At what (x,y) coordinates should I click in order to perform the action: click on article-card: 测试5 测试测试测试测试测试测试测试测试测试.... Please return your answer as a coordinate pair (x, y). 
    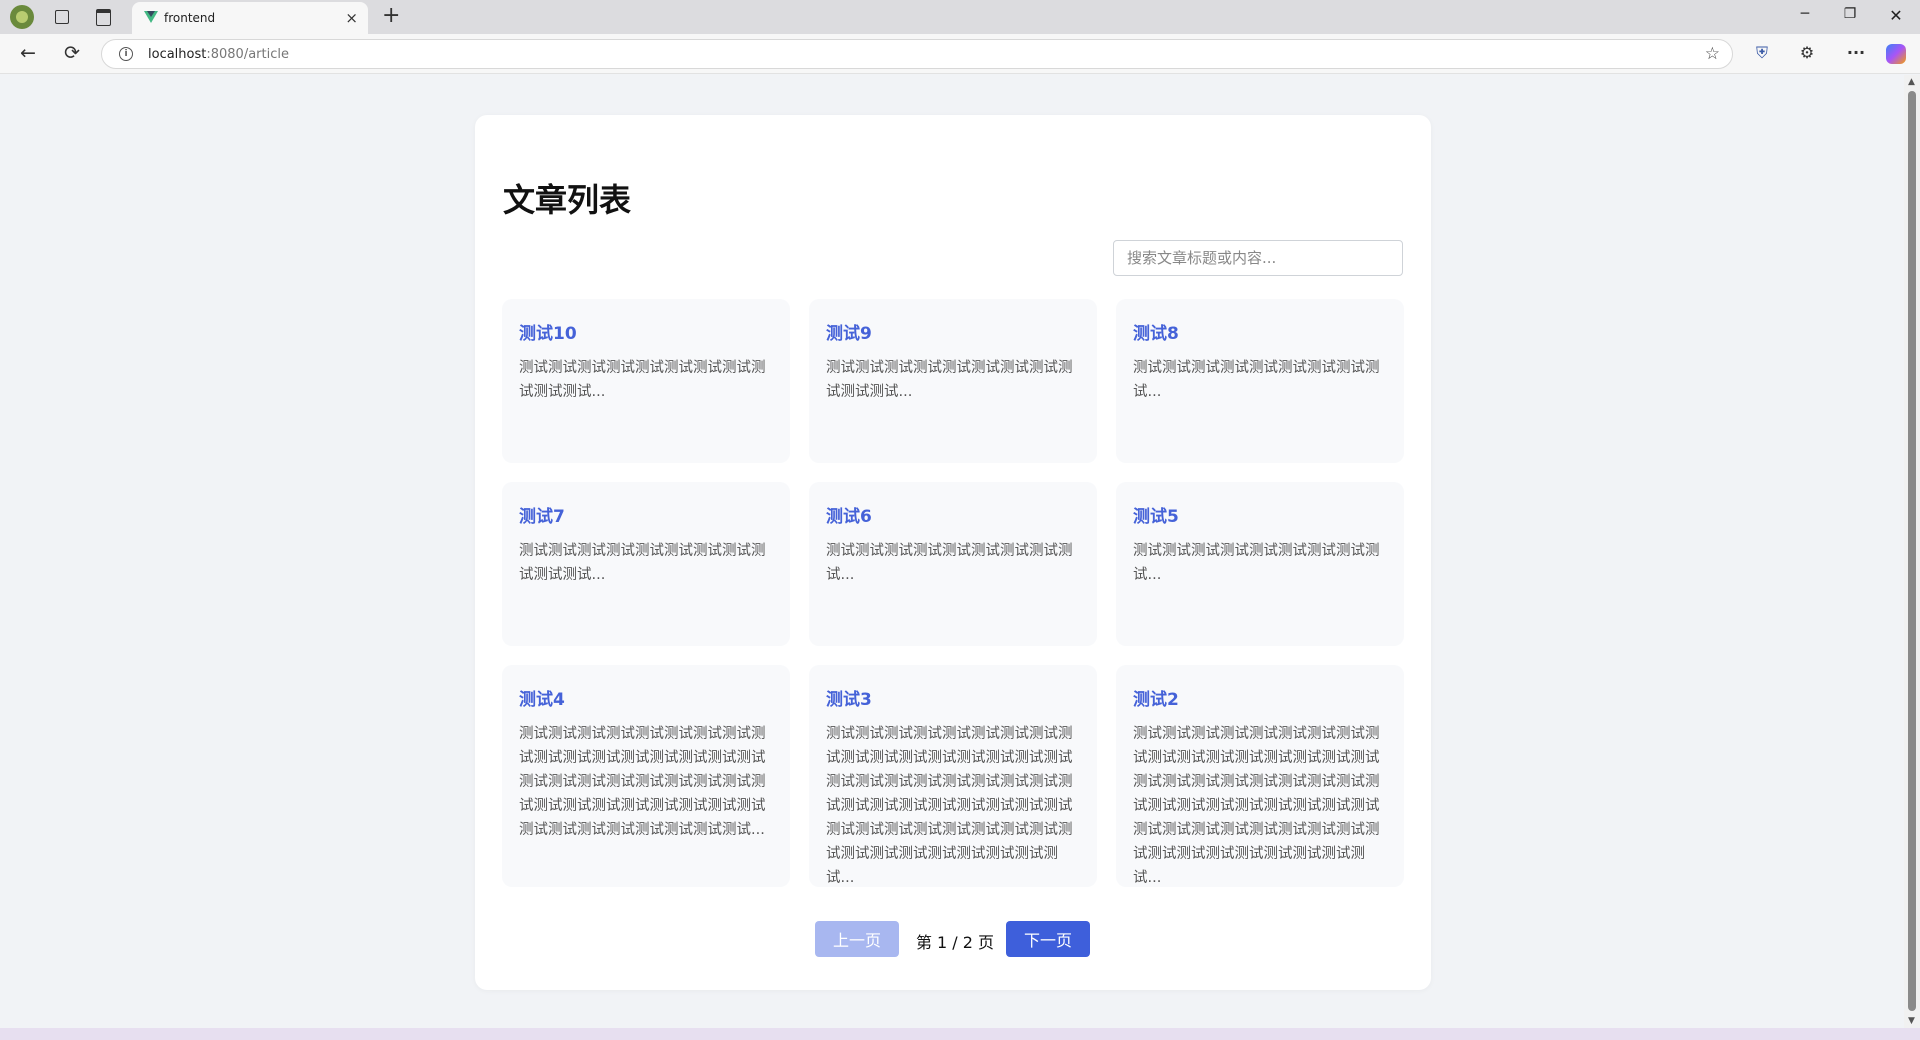
    Looking at the image, I should click on (1260, 564).